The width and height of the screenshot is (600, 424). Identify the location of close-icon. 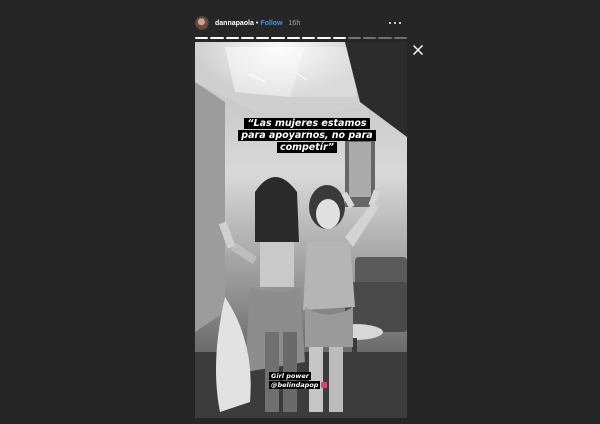
(418, 49).